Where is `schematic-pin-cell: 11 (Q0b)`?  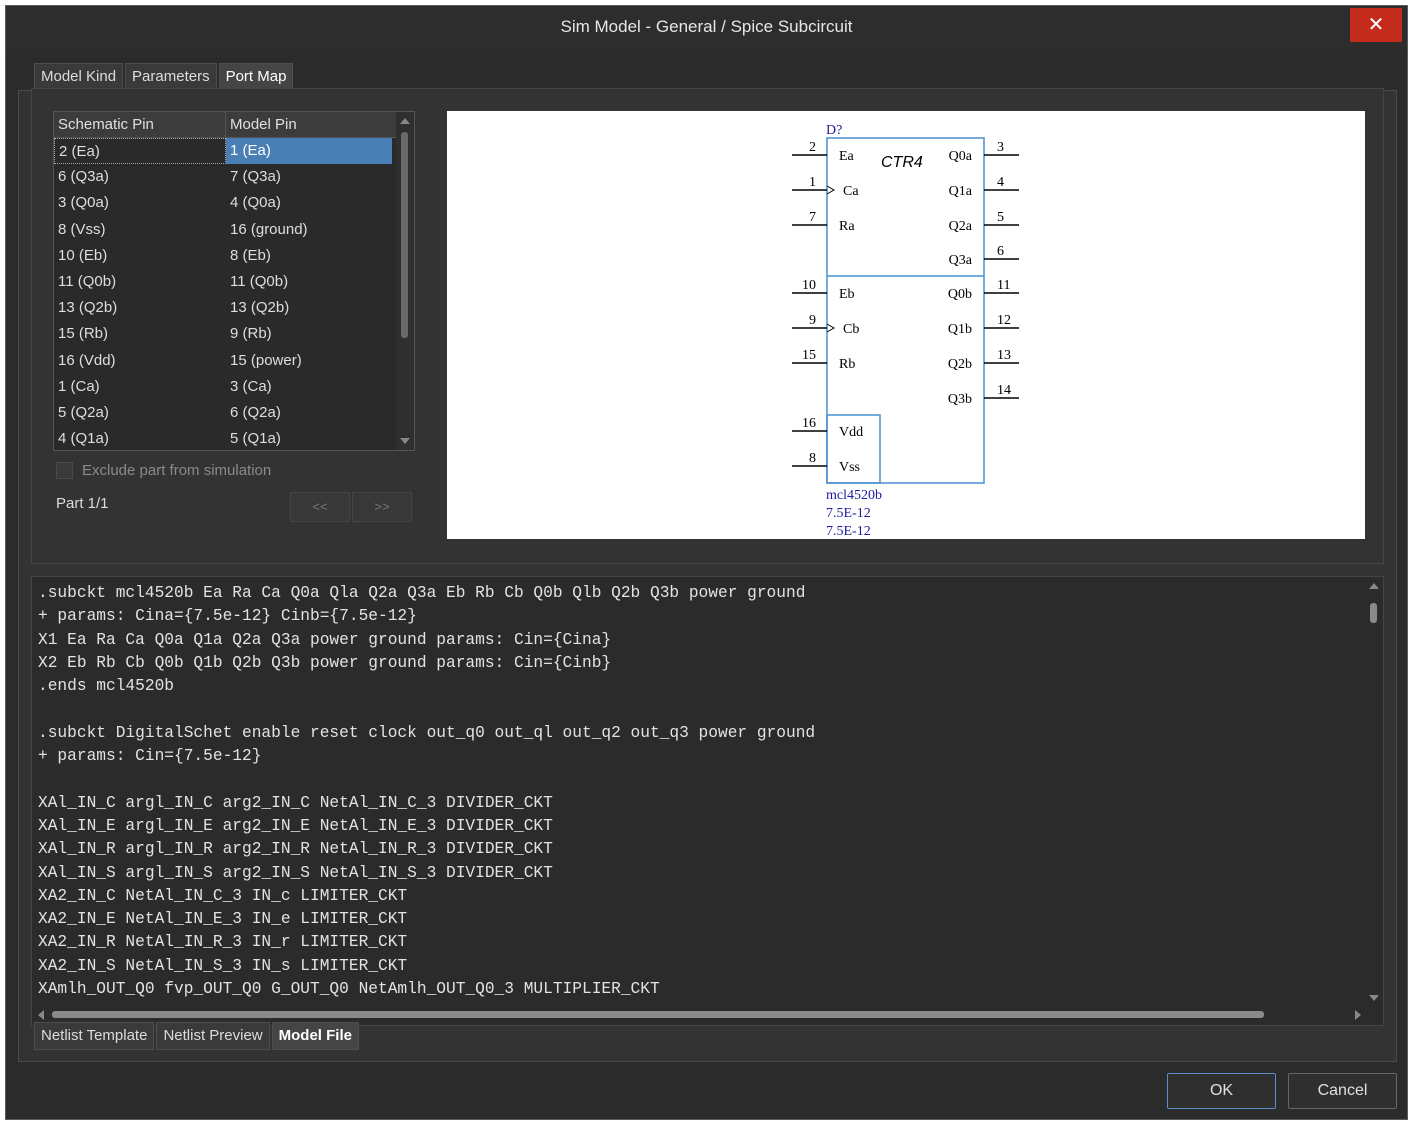
schematic-pin-cell: 11 (Q0b) is located at coordinates (140, 282).